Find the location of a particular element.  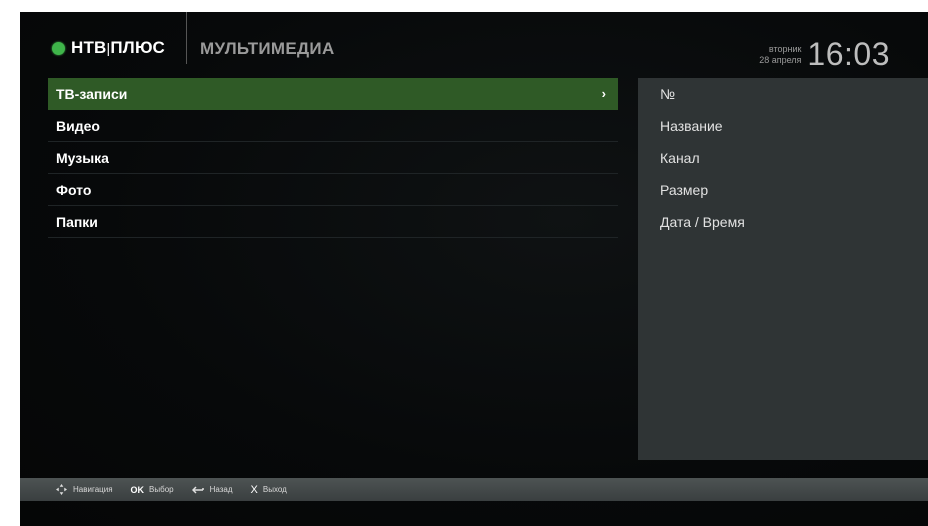

hint-label: Навигация is located at coordinates (93, 489).